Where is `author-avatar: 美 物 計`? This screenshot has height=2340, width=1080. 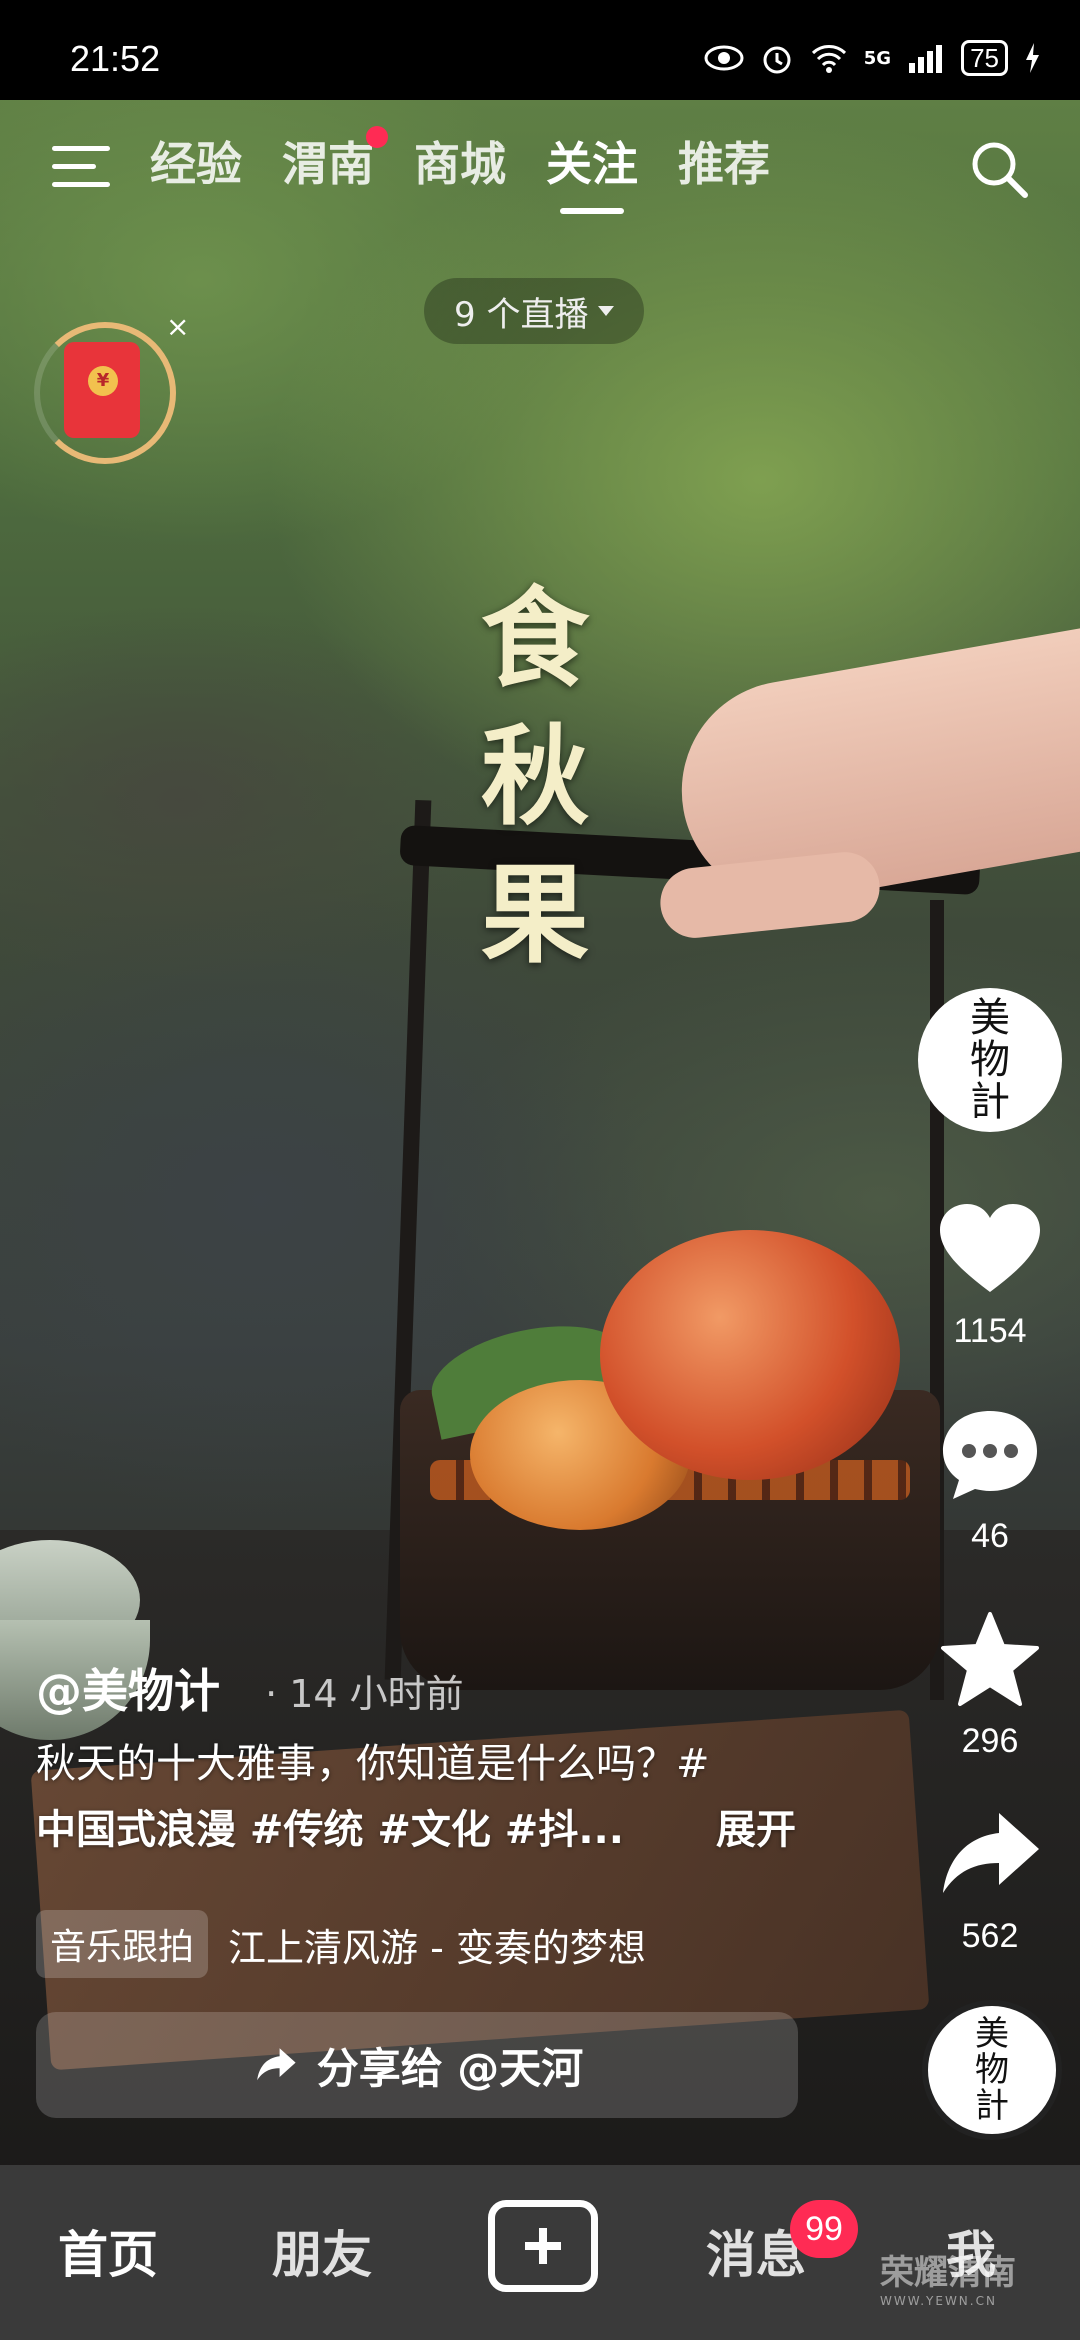
author-avatar: 美 物 計 is located at coordinates (990, 1060).